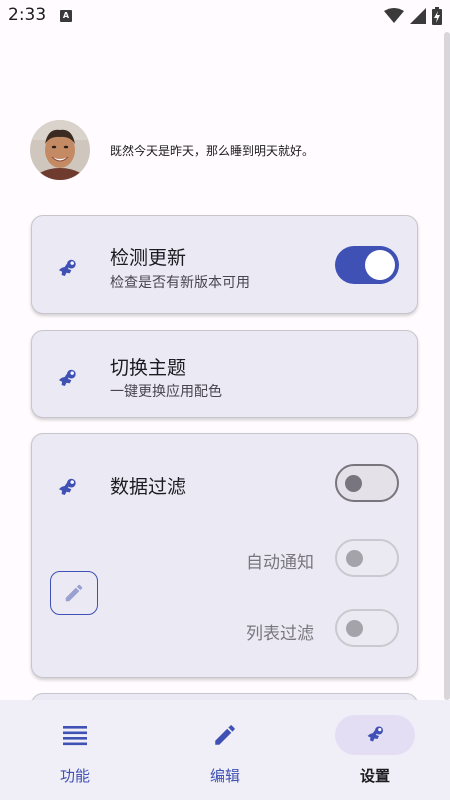 The height and width of the screenshot is (800, 450). I want to click on bottom-navigation: 功能 编辑 设置, so click(225, 750).